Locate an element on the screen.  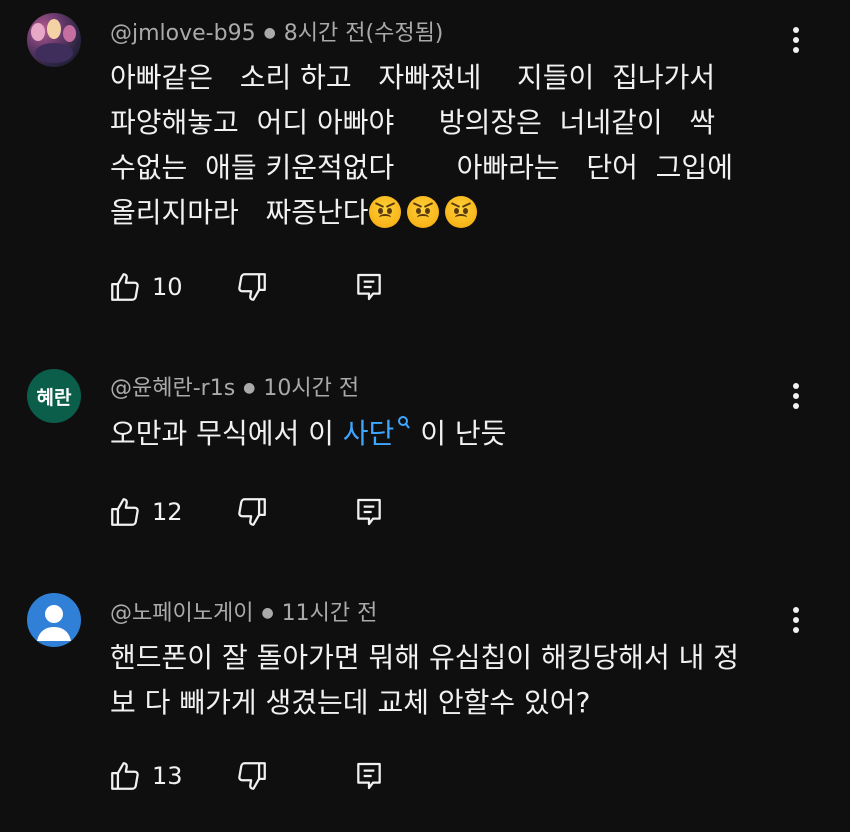
comment-text-line: 올리지마라 짜증난다 is located at coordinates (450, 212).